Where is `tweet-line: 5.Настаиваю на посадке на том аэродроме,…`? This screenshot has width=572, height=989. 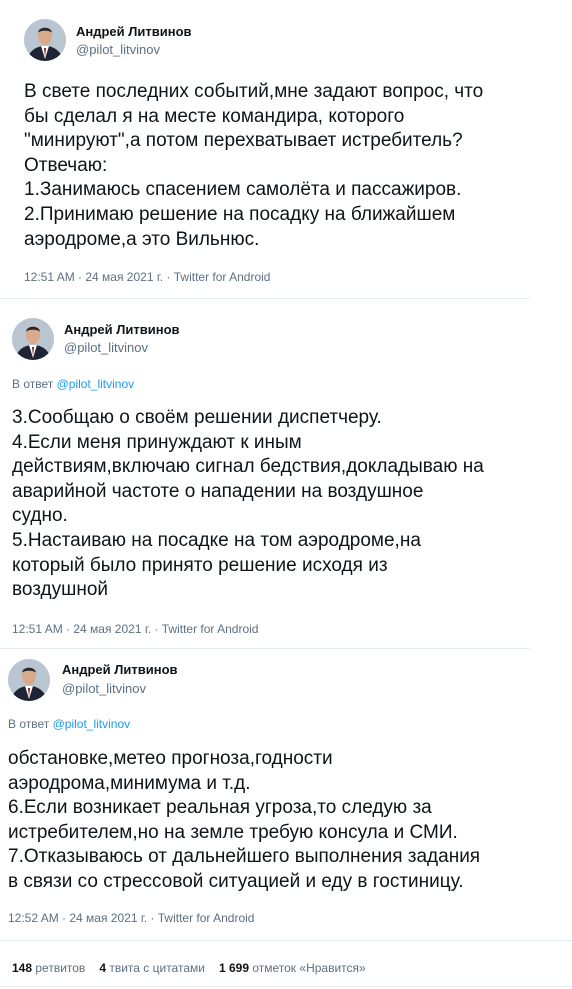 tweet-line: 5.Настаиваю на посадке на том аэродроме,… is located at coordinates (216, 540).